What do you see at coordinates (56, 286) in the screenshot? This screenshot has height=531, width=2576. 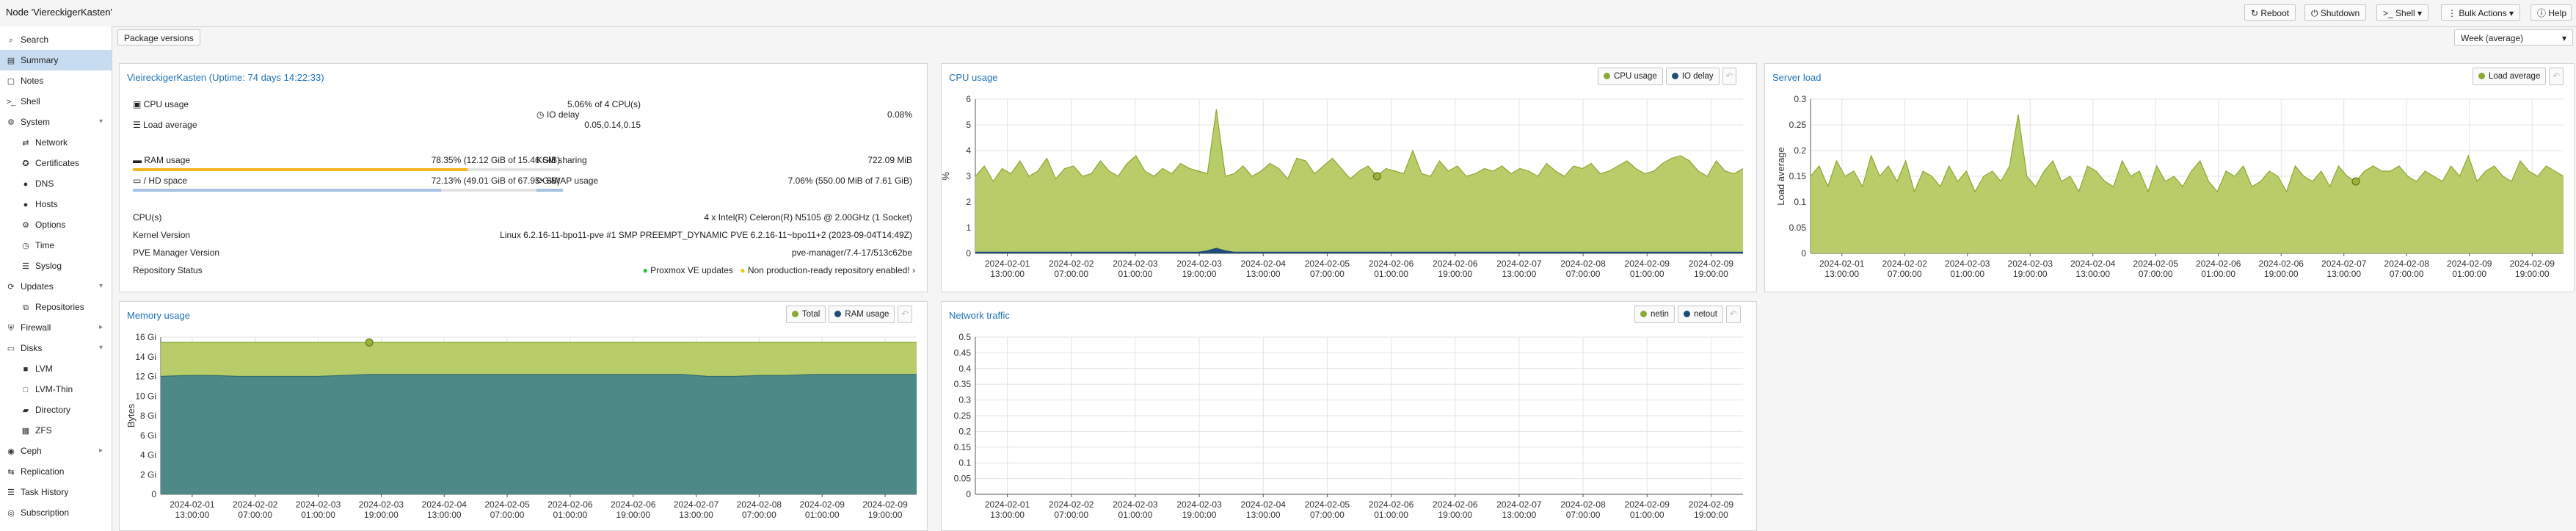 I see `sidebar-item-updates: ⟳ Updates ▾` at bounding box center [56, 286].